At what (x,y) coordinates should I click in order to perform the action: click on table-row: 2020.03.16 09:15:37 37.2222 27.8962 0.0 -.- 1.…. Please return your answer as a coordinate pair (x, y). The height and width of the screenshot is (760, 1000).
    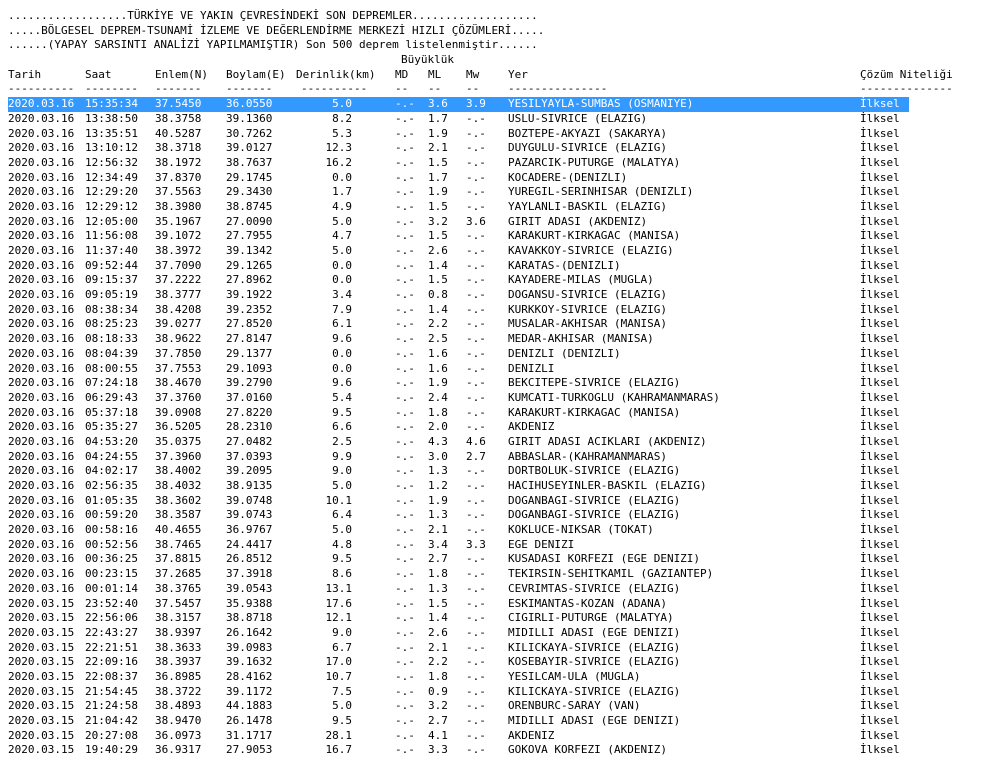
    Looking at the image, I should click on (504, 280).